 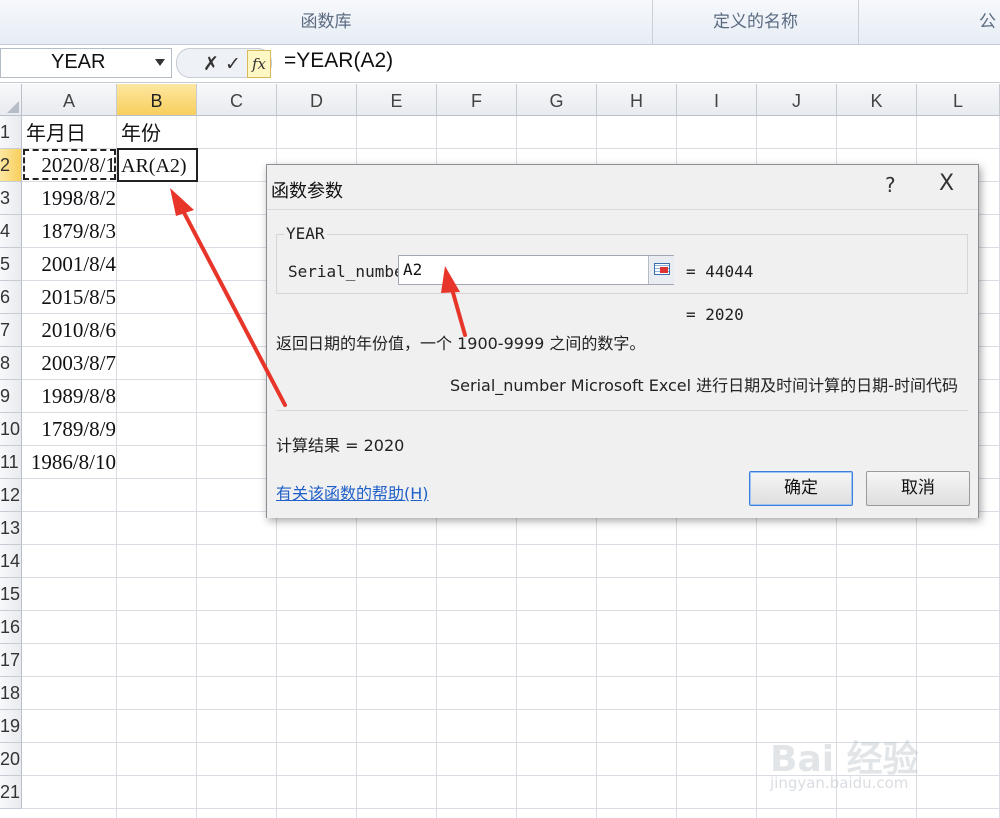 I want to click on column-header-g: G, so click(x=557, y=100).